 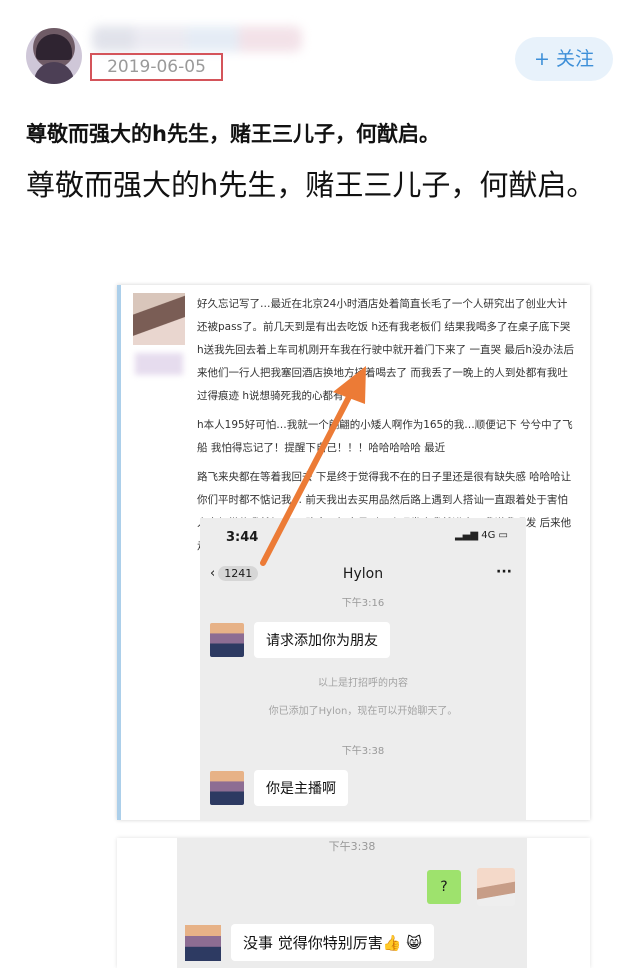 What do you see at coordinates (311, 185) in the screenshot?
I see `post-text-large: 尊敬而强大的h先生，赌王三儿子，何猷启。` at bounding box center [311, 185].